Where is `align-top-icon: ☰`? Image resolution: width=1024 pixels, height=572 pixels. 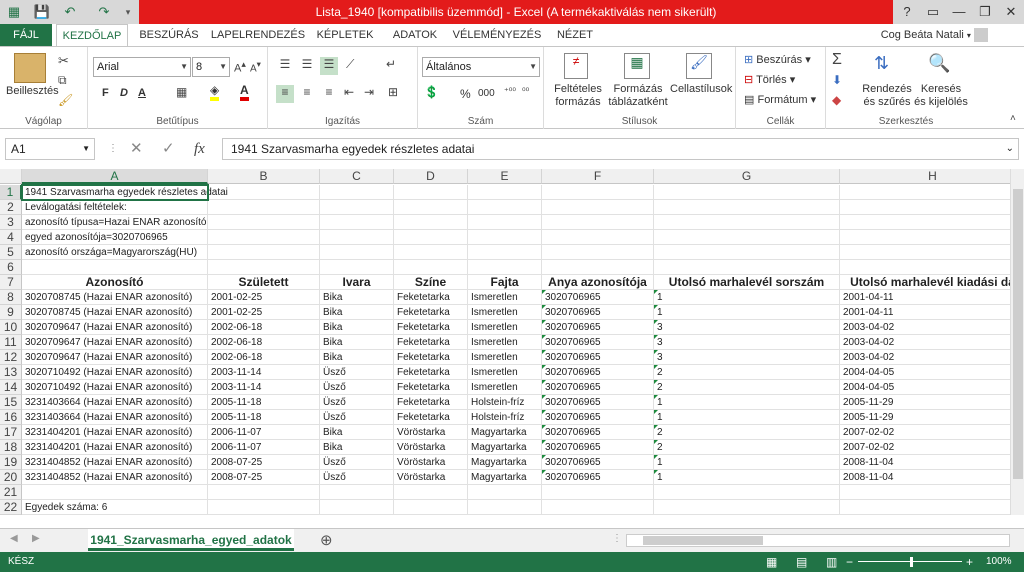 align-top-icon: ☰ is located at coordinates (285, 66).